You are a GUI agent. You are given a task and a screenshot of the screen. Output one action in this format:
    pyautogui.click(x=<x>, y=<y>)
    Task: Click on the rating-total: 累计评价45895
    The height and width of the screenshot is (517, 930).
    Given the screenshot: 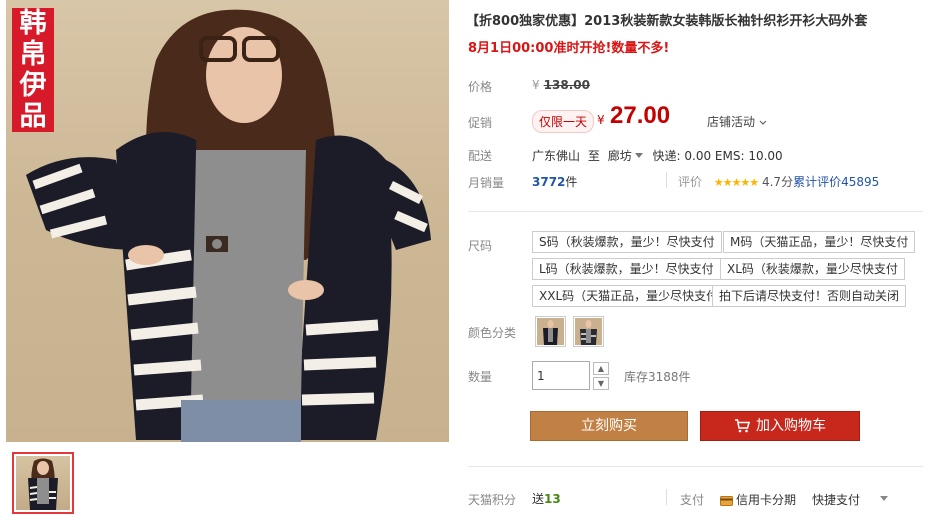 What is the action you would take?
    pyautogui.click(x=836, y=182)
    